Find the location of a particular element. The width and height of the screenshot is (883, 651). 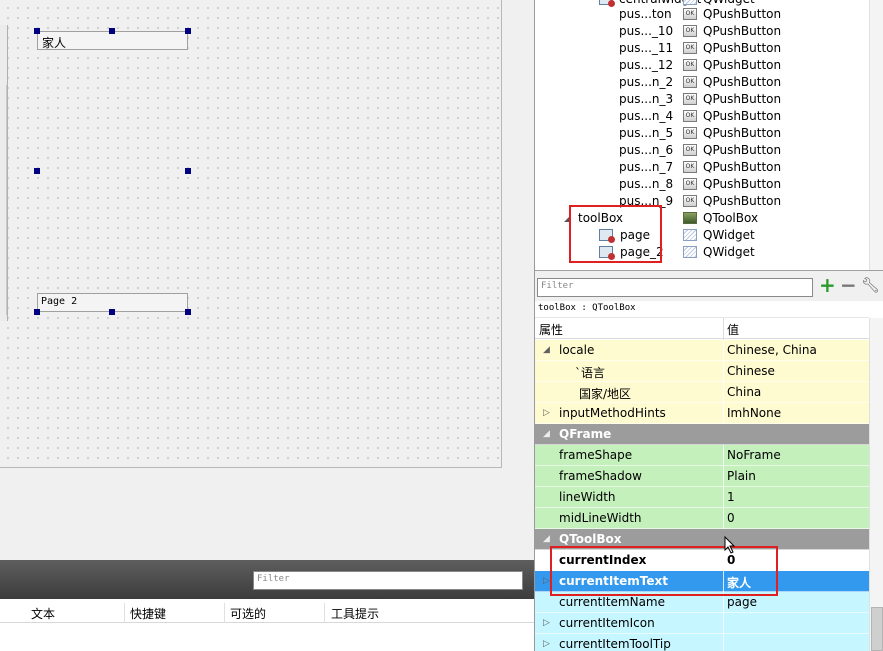

tree-row-pushbutton: pus...n_5 OK QPushButton is located at coordinates (702, 133).